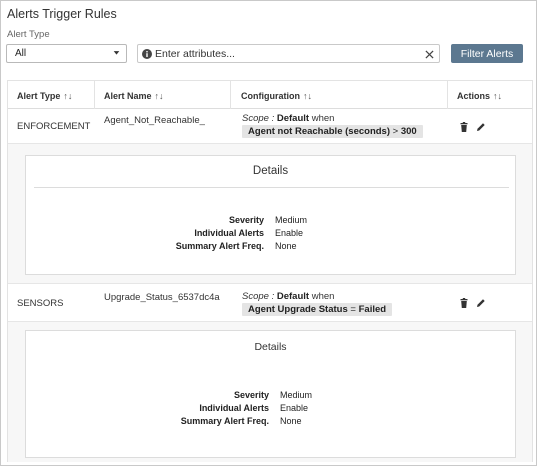 Image resolution: width=537 pixels, height=466 pixels. I want to click on info-icon, so click(147, 54).